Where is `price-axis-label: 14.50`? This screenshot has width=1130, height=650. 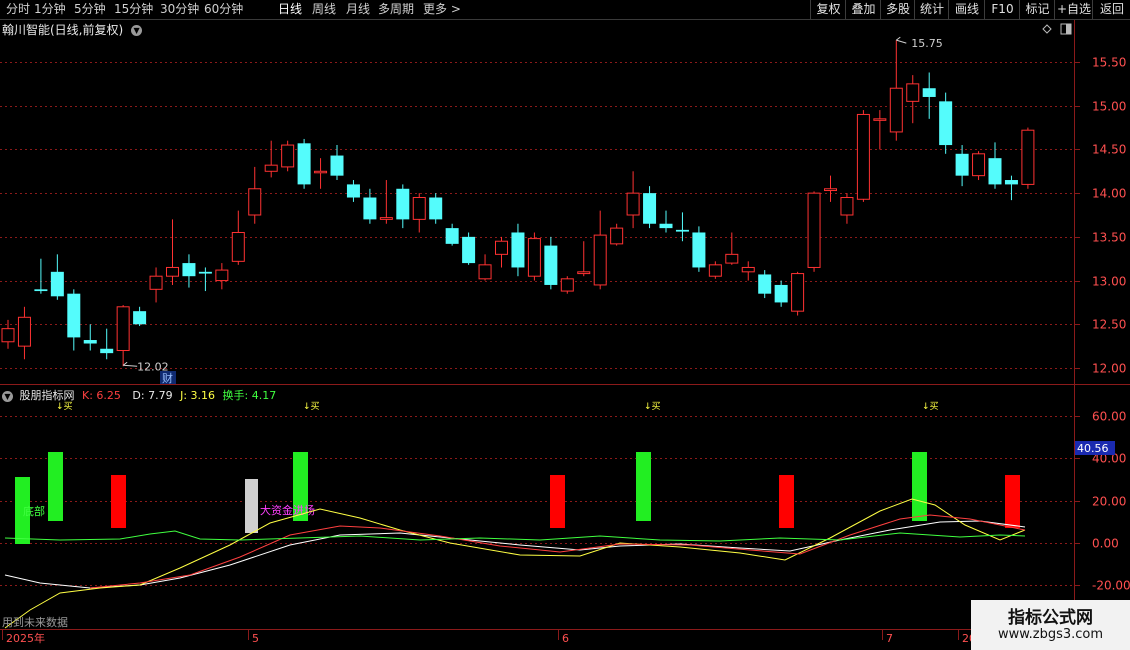 price-axis-label: 14.50 is located at coordinates (1109, 150).